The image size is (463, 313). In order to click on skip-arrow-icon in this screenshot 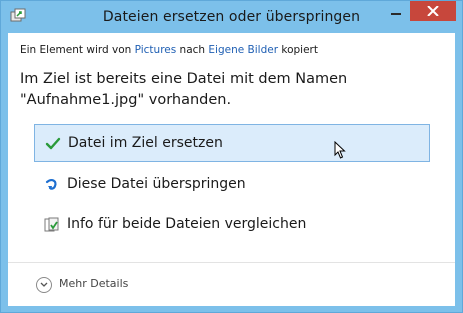, I will do `click(52, 185)`.